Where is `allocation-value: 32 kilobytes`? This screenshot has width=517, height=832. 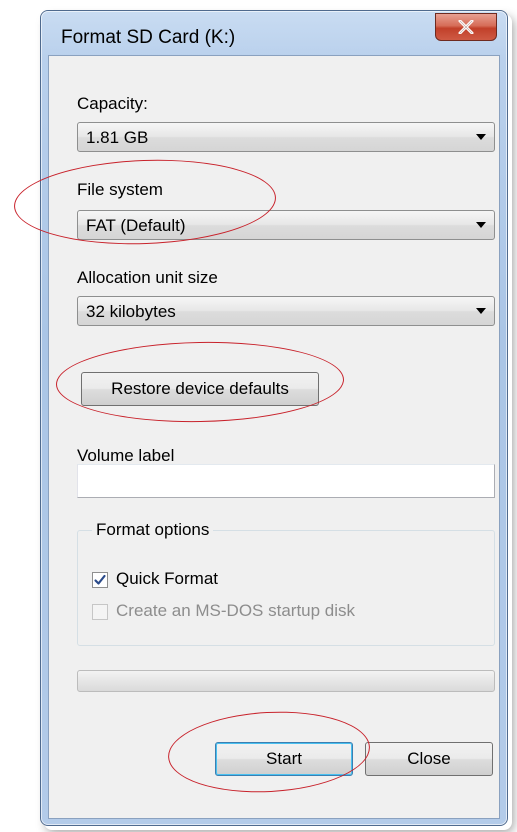 allocation-value: 32 kilobytes is located at coordinates (131, 311).